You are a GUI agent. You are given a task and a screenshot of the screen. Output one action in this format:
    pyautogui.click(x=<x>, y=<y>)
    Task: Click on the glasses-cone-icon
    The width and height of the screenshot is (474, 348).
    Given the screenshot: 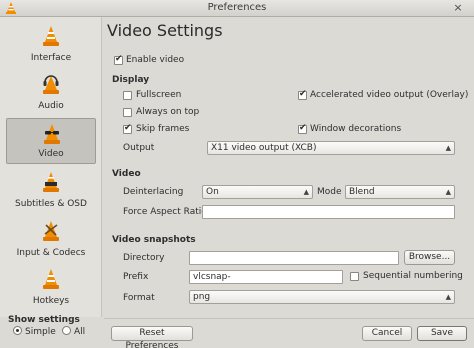 What is the action you would take?
    pyautogui.click(x=52, y=134)
    